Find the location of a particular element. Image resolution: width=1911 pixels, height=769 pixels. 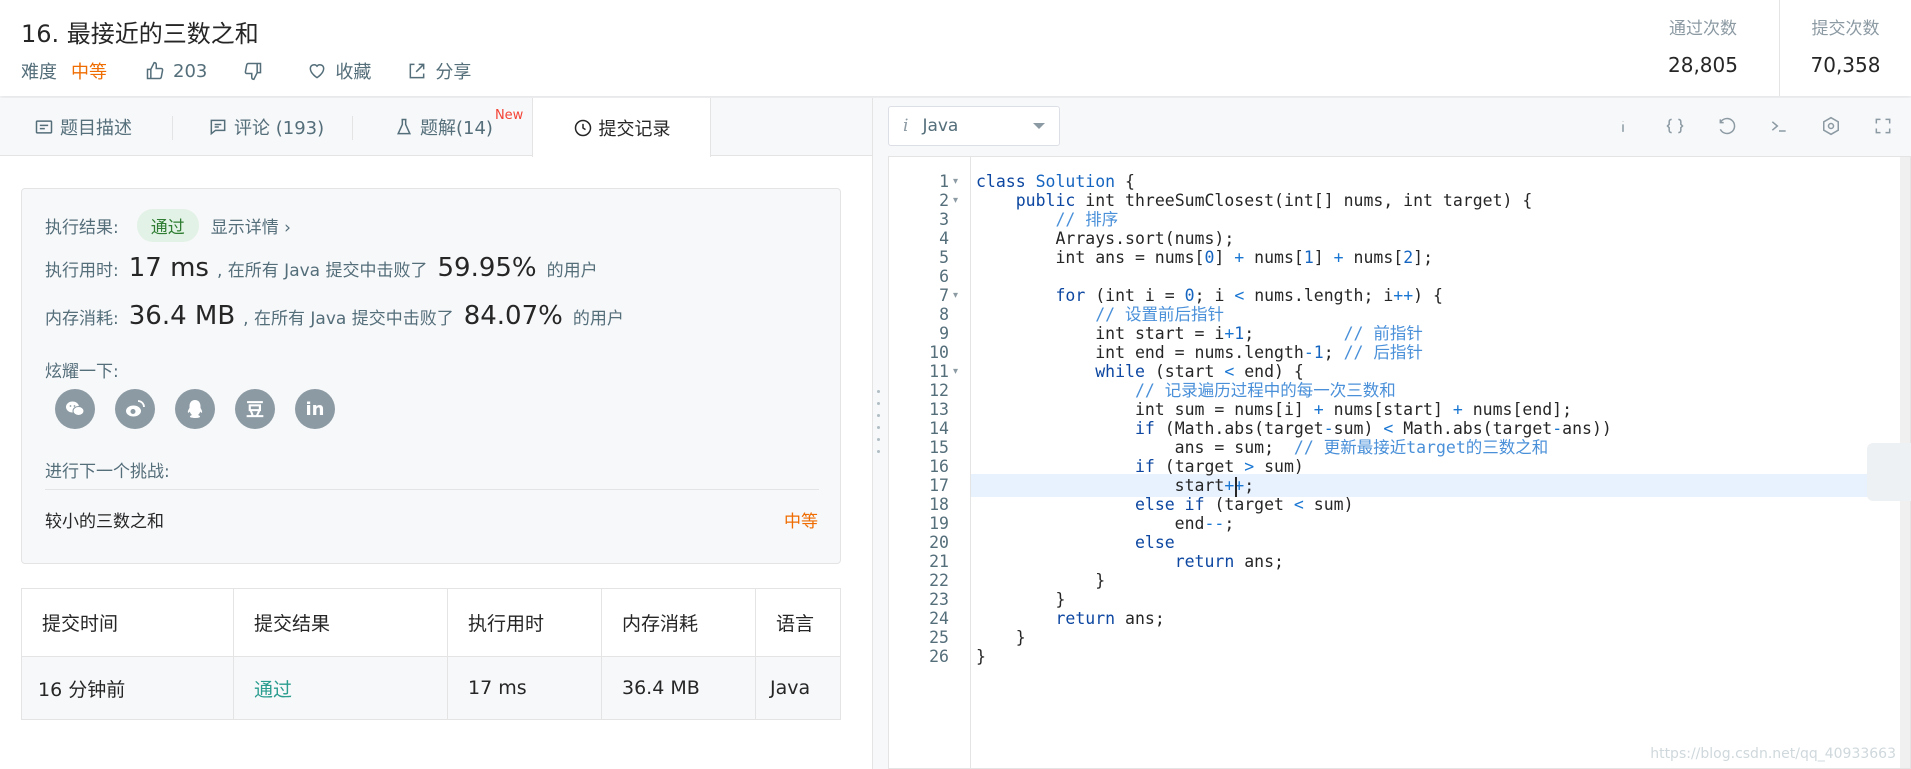

runtime-mid: , 在所有 Java 提交中击败了 is located at coordinates (322, 270).